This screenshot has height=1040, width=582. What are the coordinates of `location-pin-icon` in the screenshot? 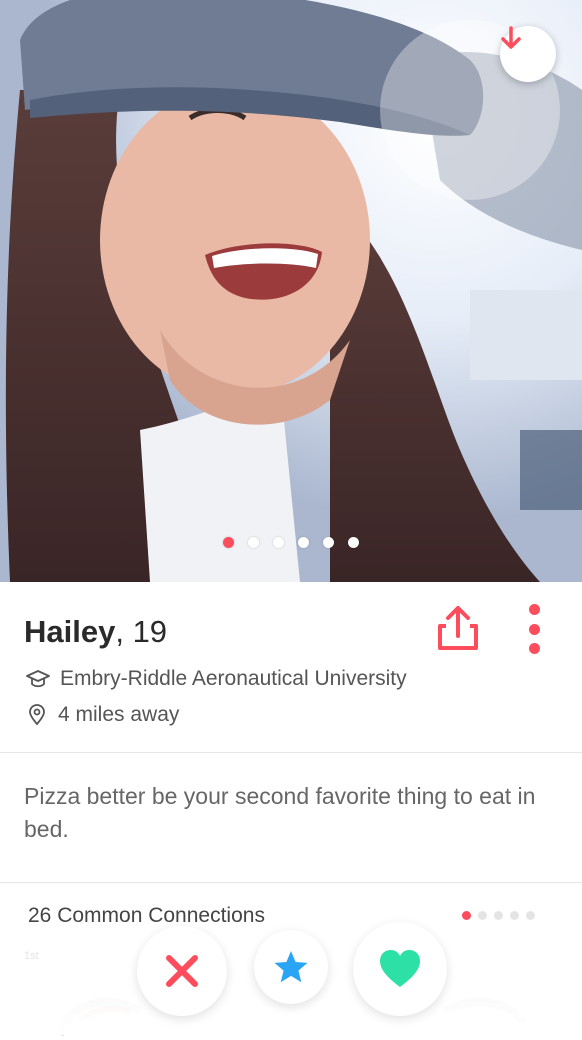 It's located at (37, 715).